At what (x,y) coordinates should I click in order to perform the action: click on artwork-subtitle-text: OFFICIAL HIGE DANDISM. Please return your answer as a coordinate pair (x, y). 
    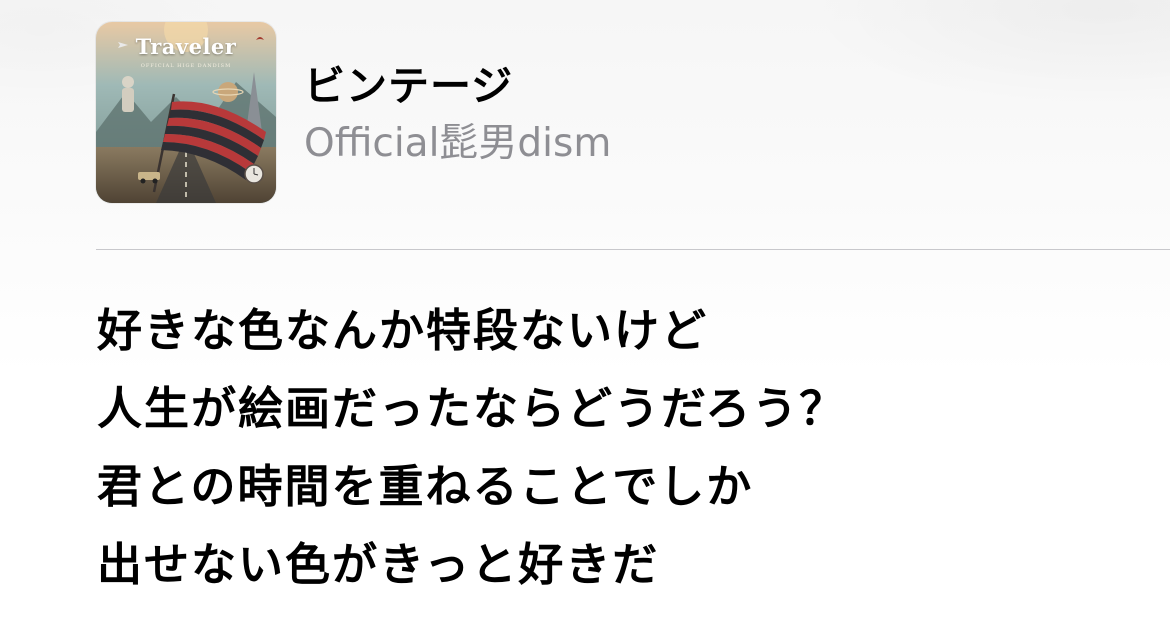
    Looking at the image, I should click on (186, 66).